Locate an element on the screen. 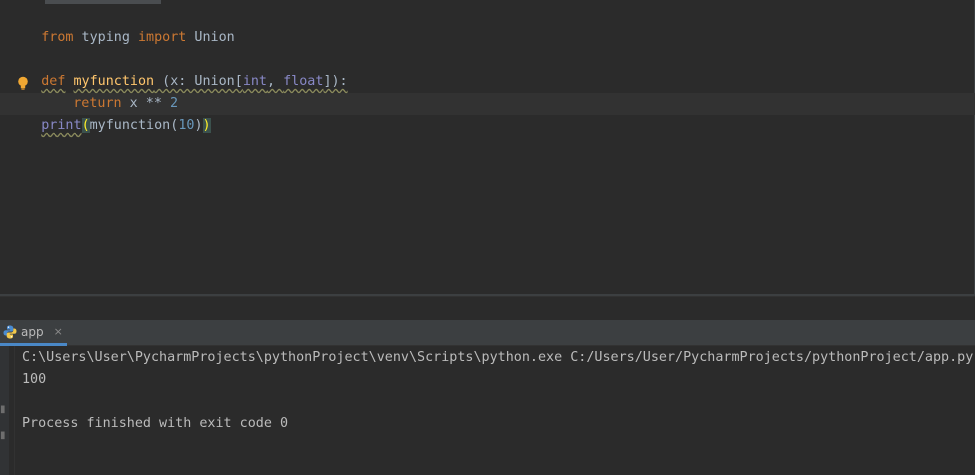  console-divider is located at coordinates (14, 410).